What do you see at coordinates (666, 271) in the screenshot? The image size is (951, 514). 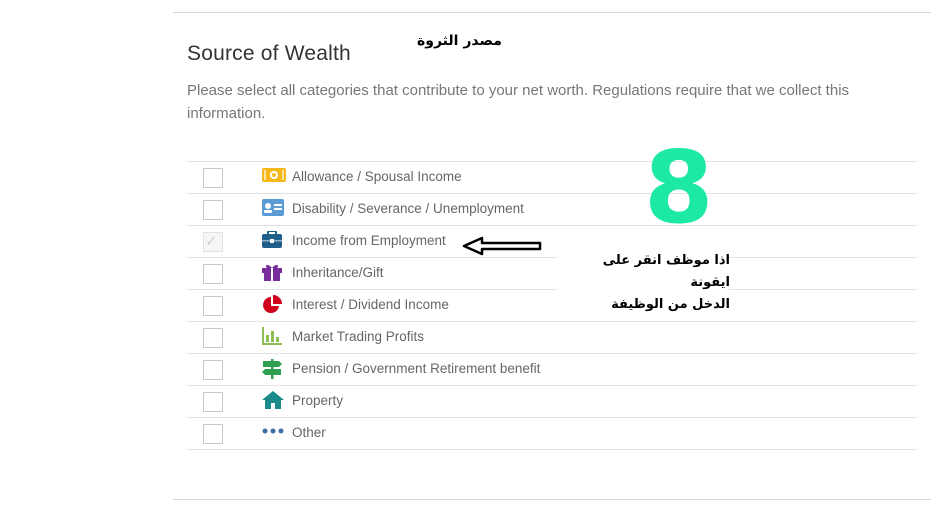 I see `annotation-note-line-1: اذا موظف انقر على ايقونة` at bounding box center [666, 271].